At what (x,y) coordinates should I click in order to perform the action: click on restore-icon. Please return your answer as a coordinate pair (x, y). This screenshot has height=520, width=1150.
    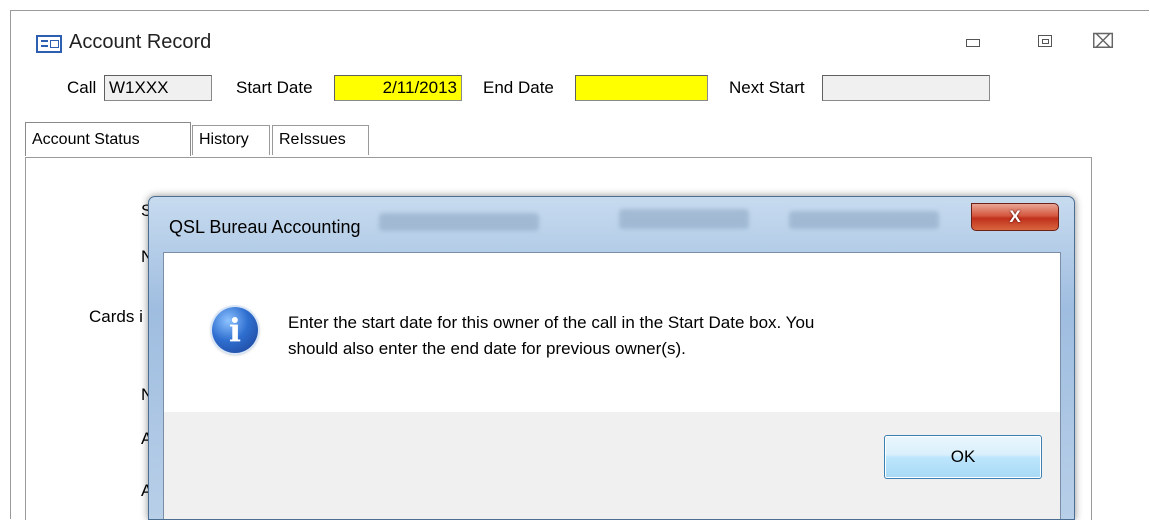
    Looking at the image, I should click on (1045, 38).